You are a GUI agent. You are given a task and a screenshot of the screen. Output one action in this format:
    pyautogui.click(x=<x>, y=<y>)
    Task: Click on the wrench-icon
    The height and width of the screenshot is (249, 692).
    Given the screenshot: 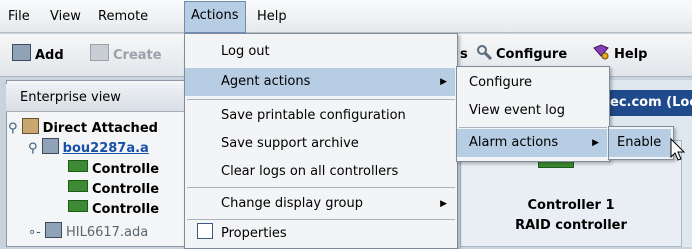 What is the action you would take?
    pyautogui.click(x=484, y=52)
    